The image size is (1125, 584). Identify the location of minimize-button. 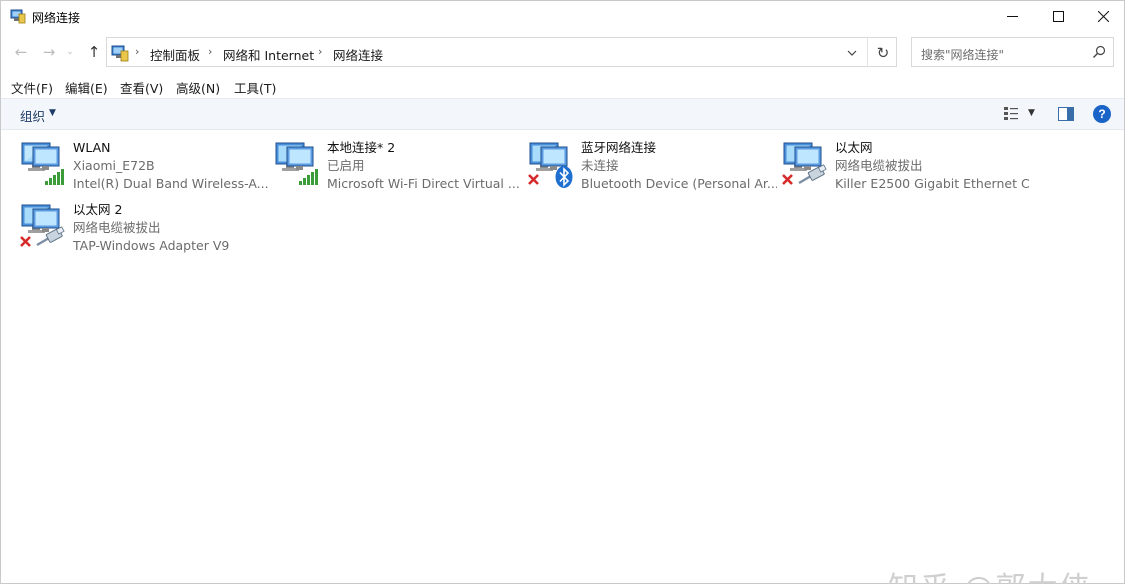
(1012, 16).